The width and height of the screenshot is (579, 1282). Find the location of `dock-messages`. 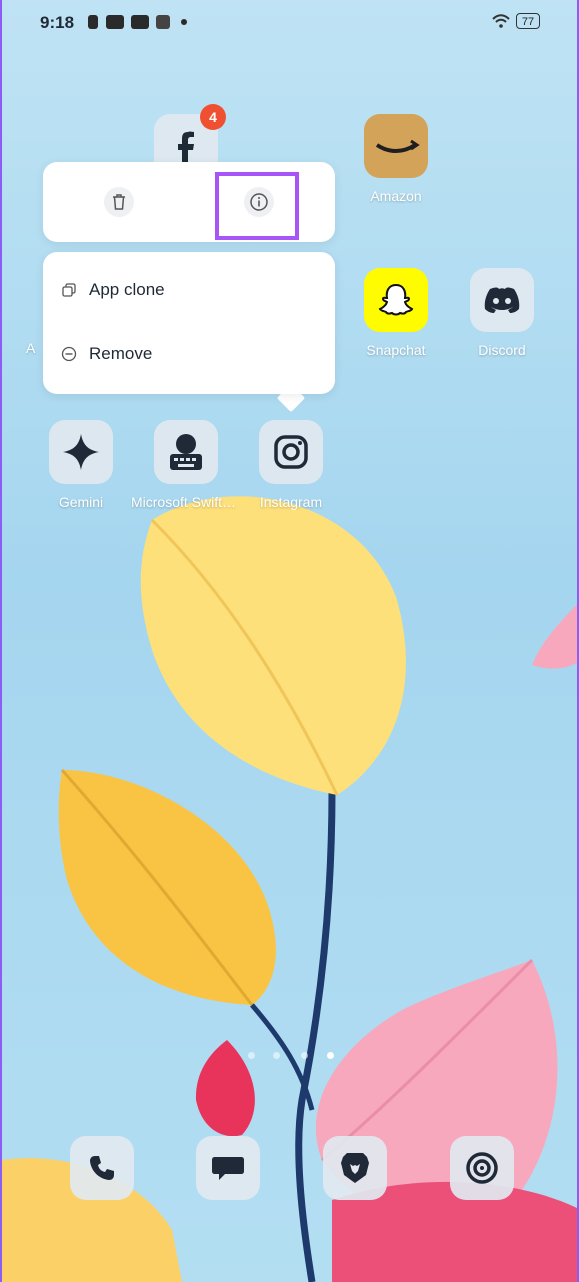

dock-messages is located at coordinates (228, 1168).